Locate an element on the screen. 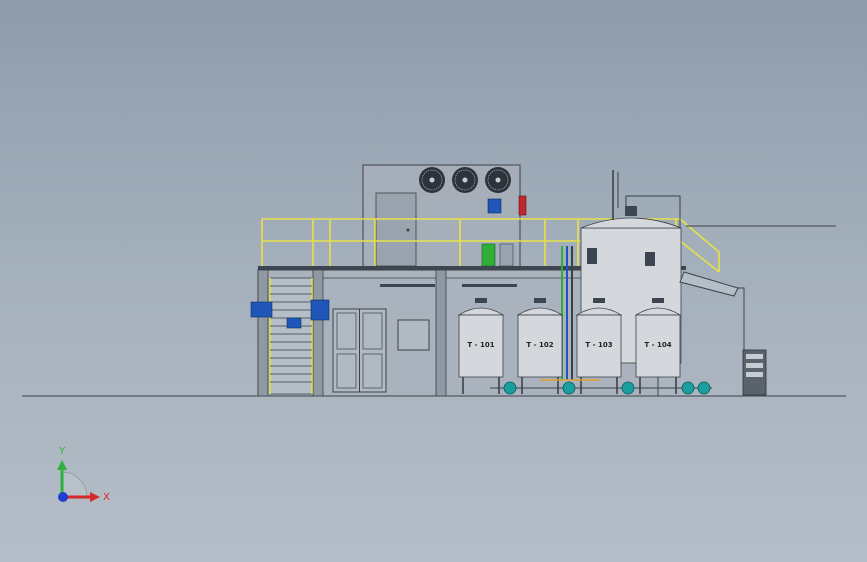 The image size is (867, 562). axis-triad: Y X is located at coordinates (83, 474).